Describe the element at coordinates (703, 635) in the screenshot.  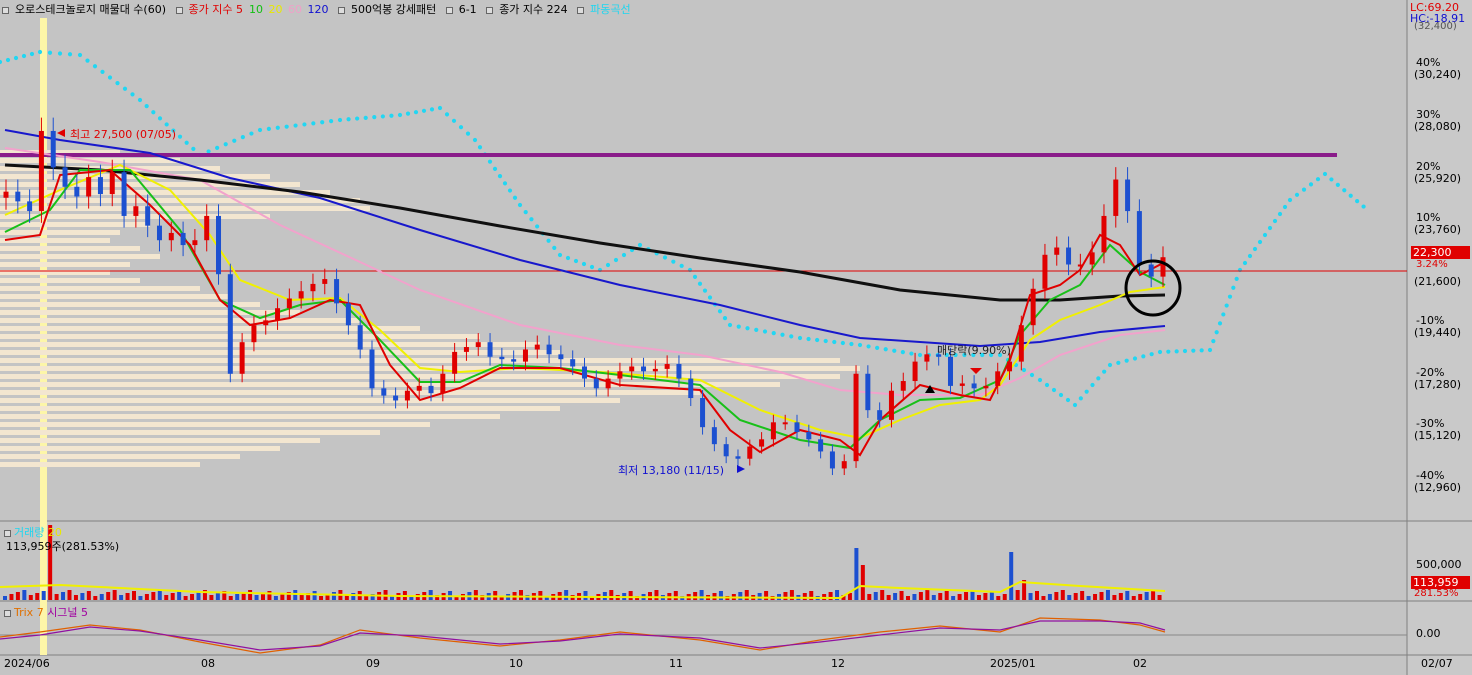
I see `trix-lines` at that location.